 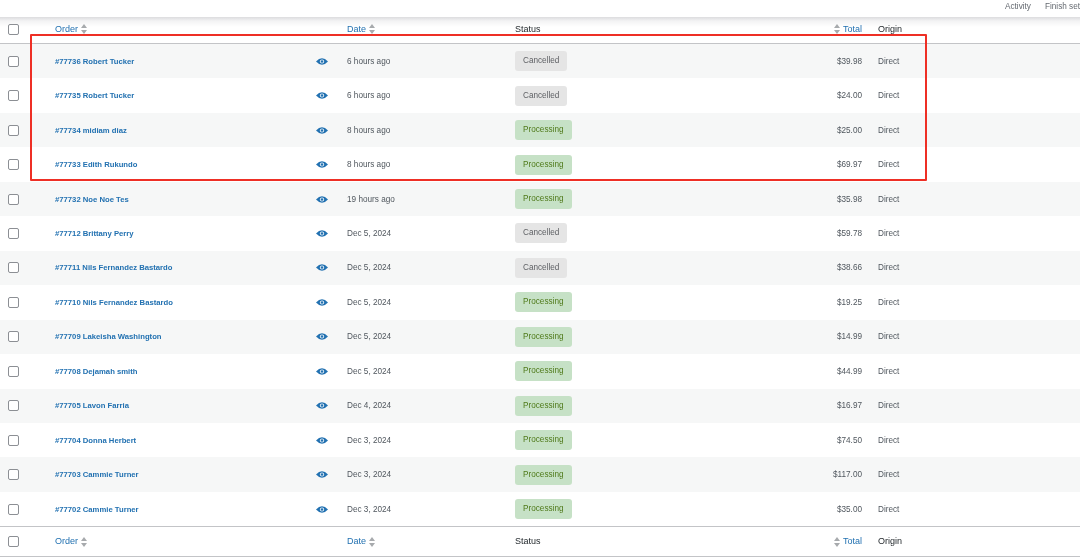 I want to click on order-total: $38.66, so click(x=849, y=268).